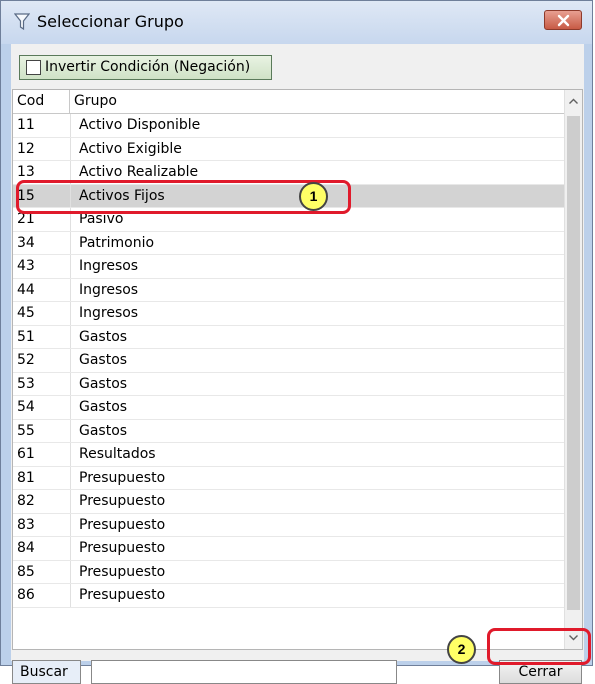 Image resolution: width=595 pixels, height=684 pixels. What do you see at coordinates (293, 408) in the screenshot?
I see `table-row: 54 Gastos` at bounding box center [293, 408].